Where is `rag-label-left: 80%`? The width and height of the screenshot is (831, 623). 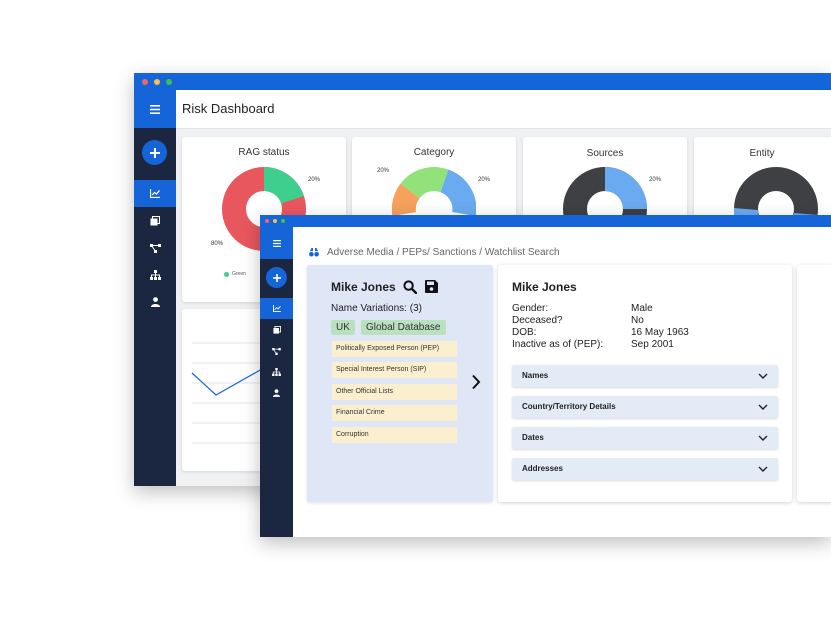 rag-label-left: 80% is located at coordinates (217, 244).